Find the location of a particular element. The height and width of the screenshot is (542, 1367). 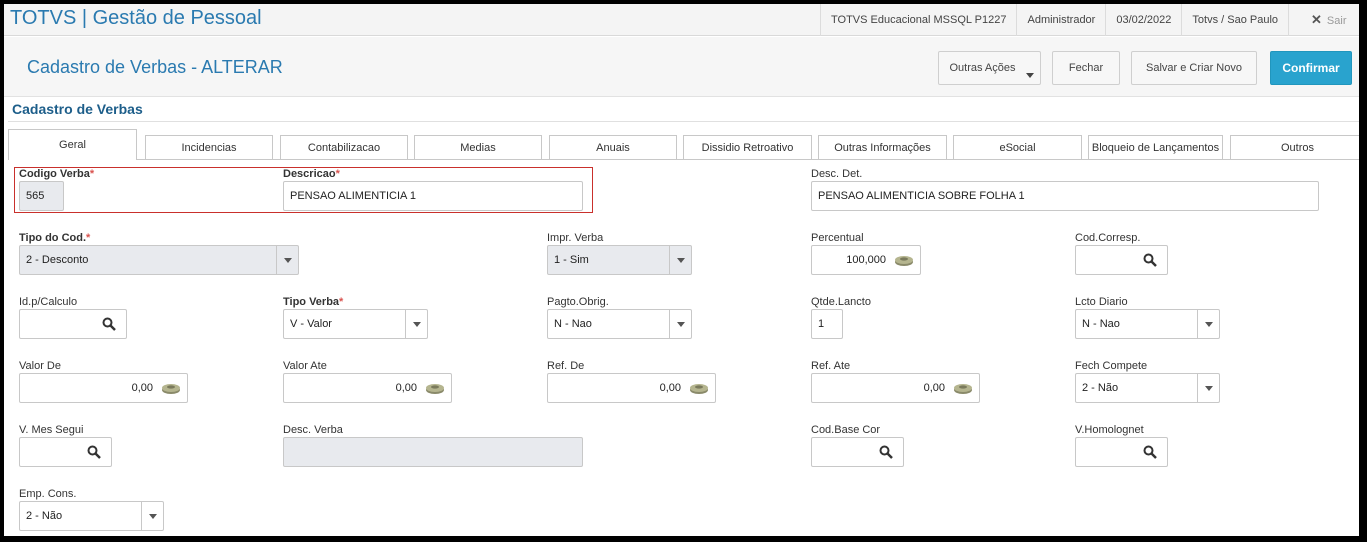

ref-de-label: Ref. De is located at coordinates (566, 366).